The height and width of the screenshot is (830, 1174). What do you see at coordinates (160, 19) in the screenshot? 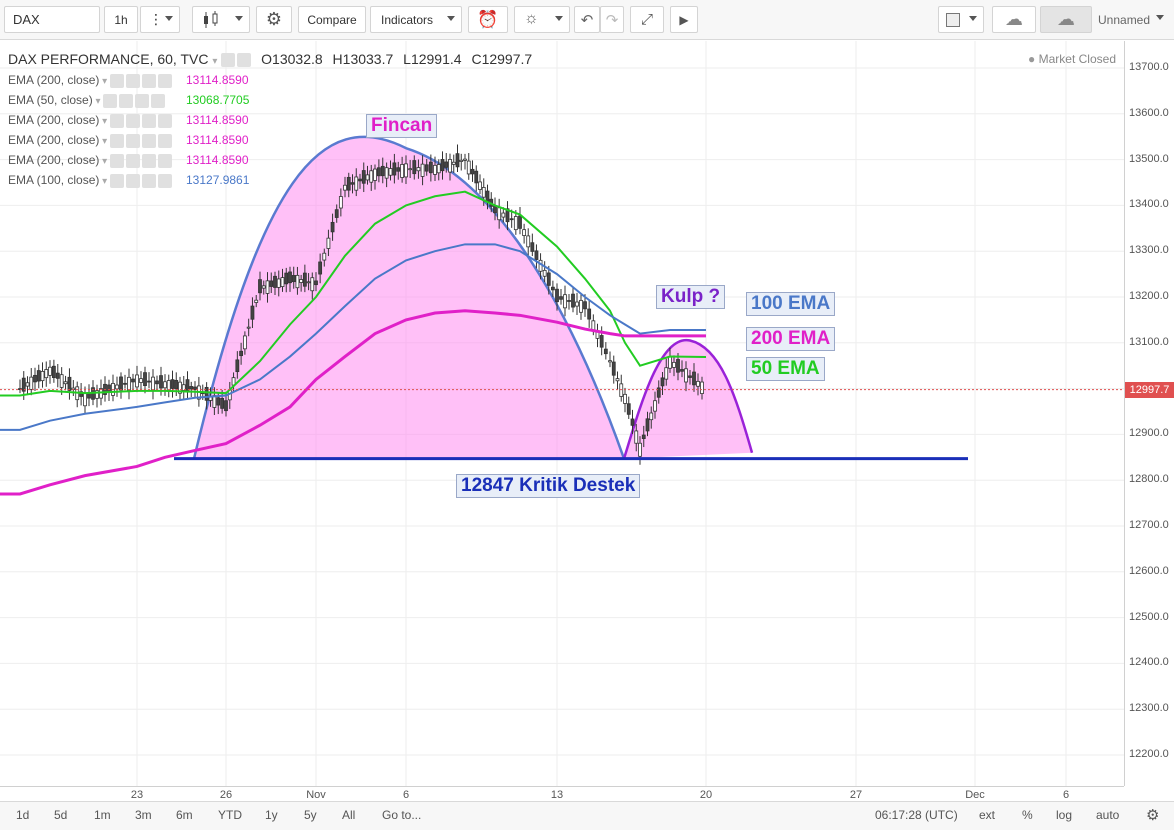
I see `interval-menu-button: ⋮` at bounding box center [160, 19].